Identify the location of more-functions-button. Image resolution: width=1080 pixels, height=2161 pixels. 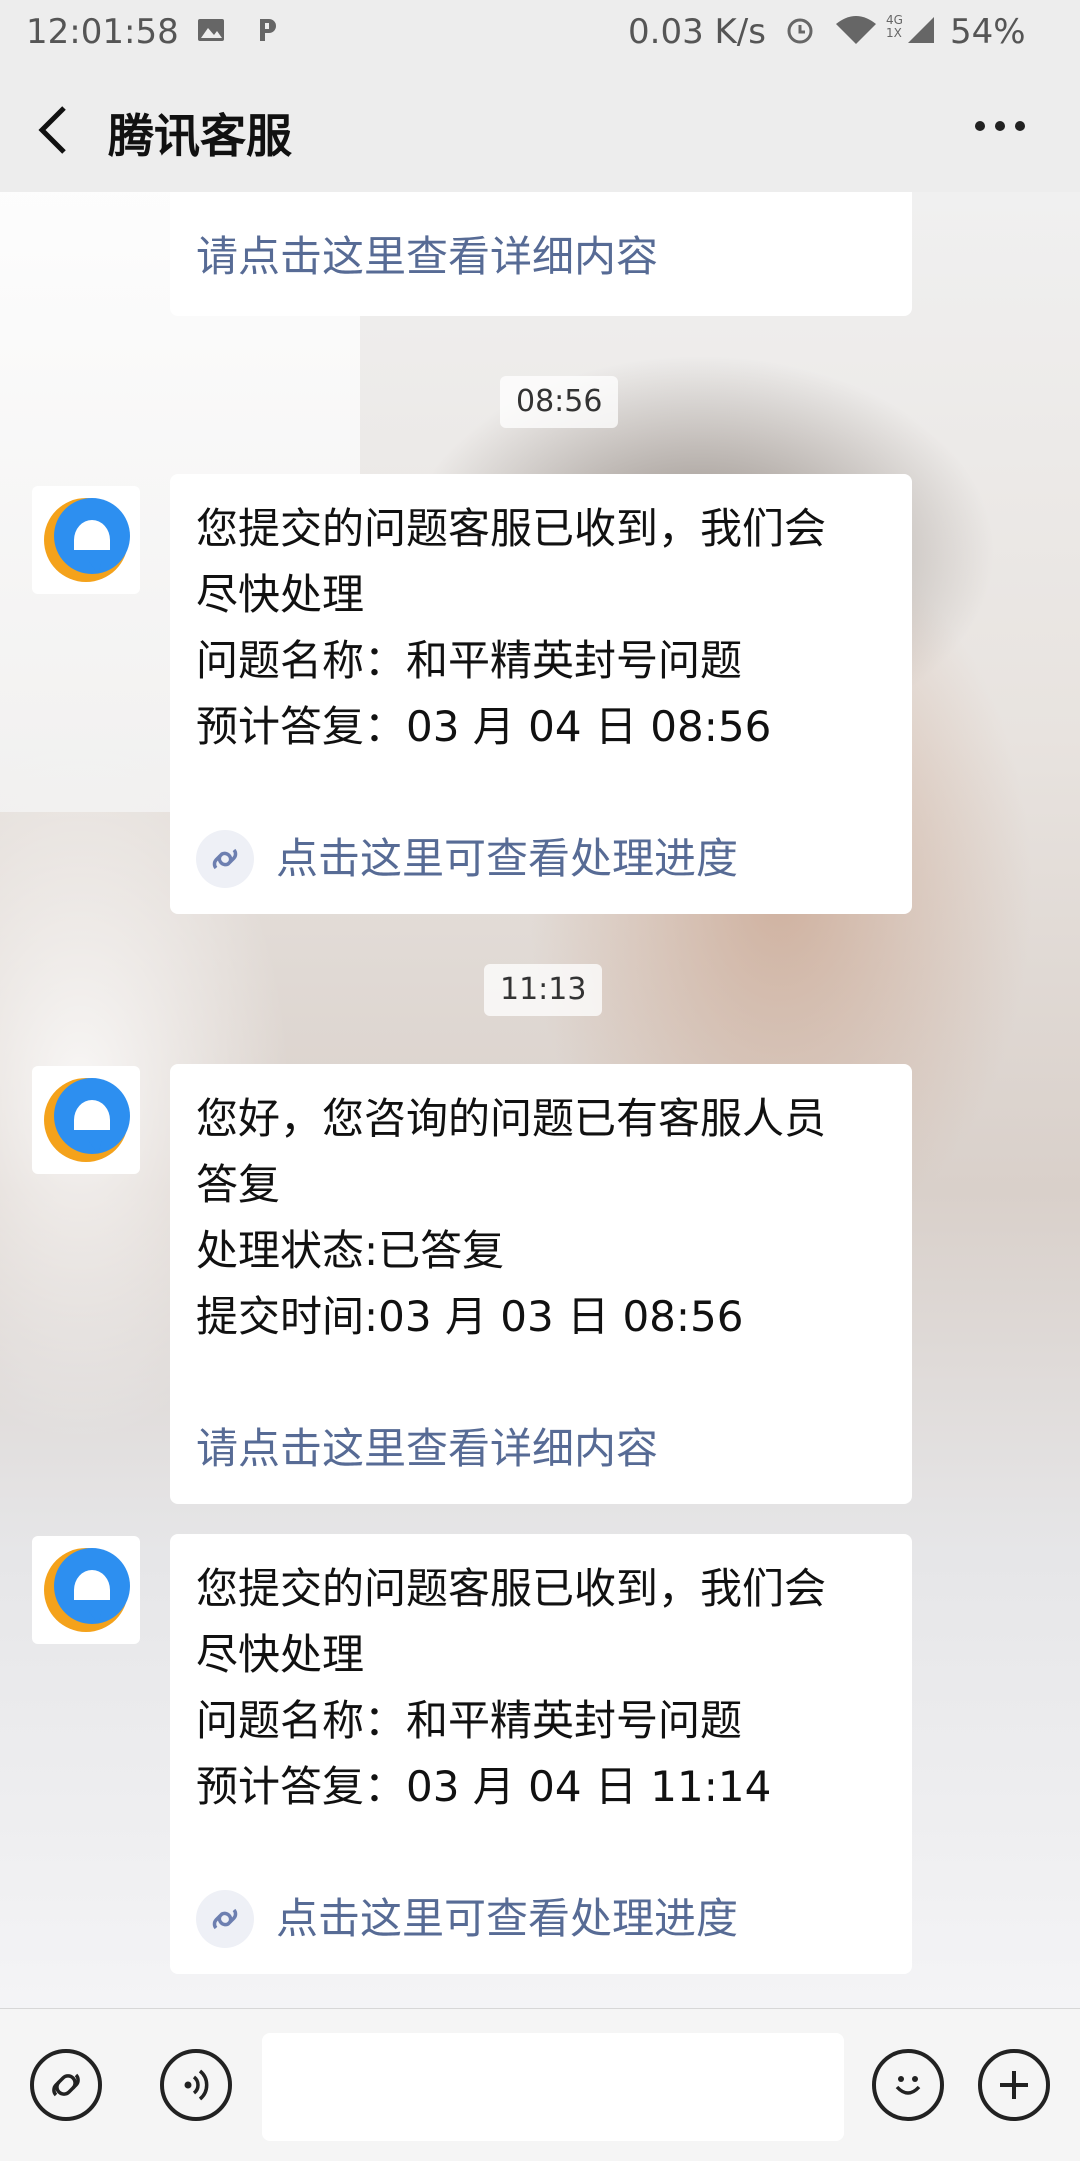
(1014, 2085).